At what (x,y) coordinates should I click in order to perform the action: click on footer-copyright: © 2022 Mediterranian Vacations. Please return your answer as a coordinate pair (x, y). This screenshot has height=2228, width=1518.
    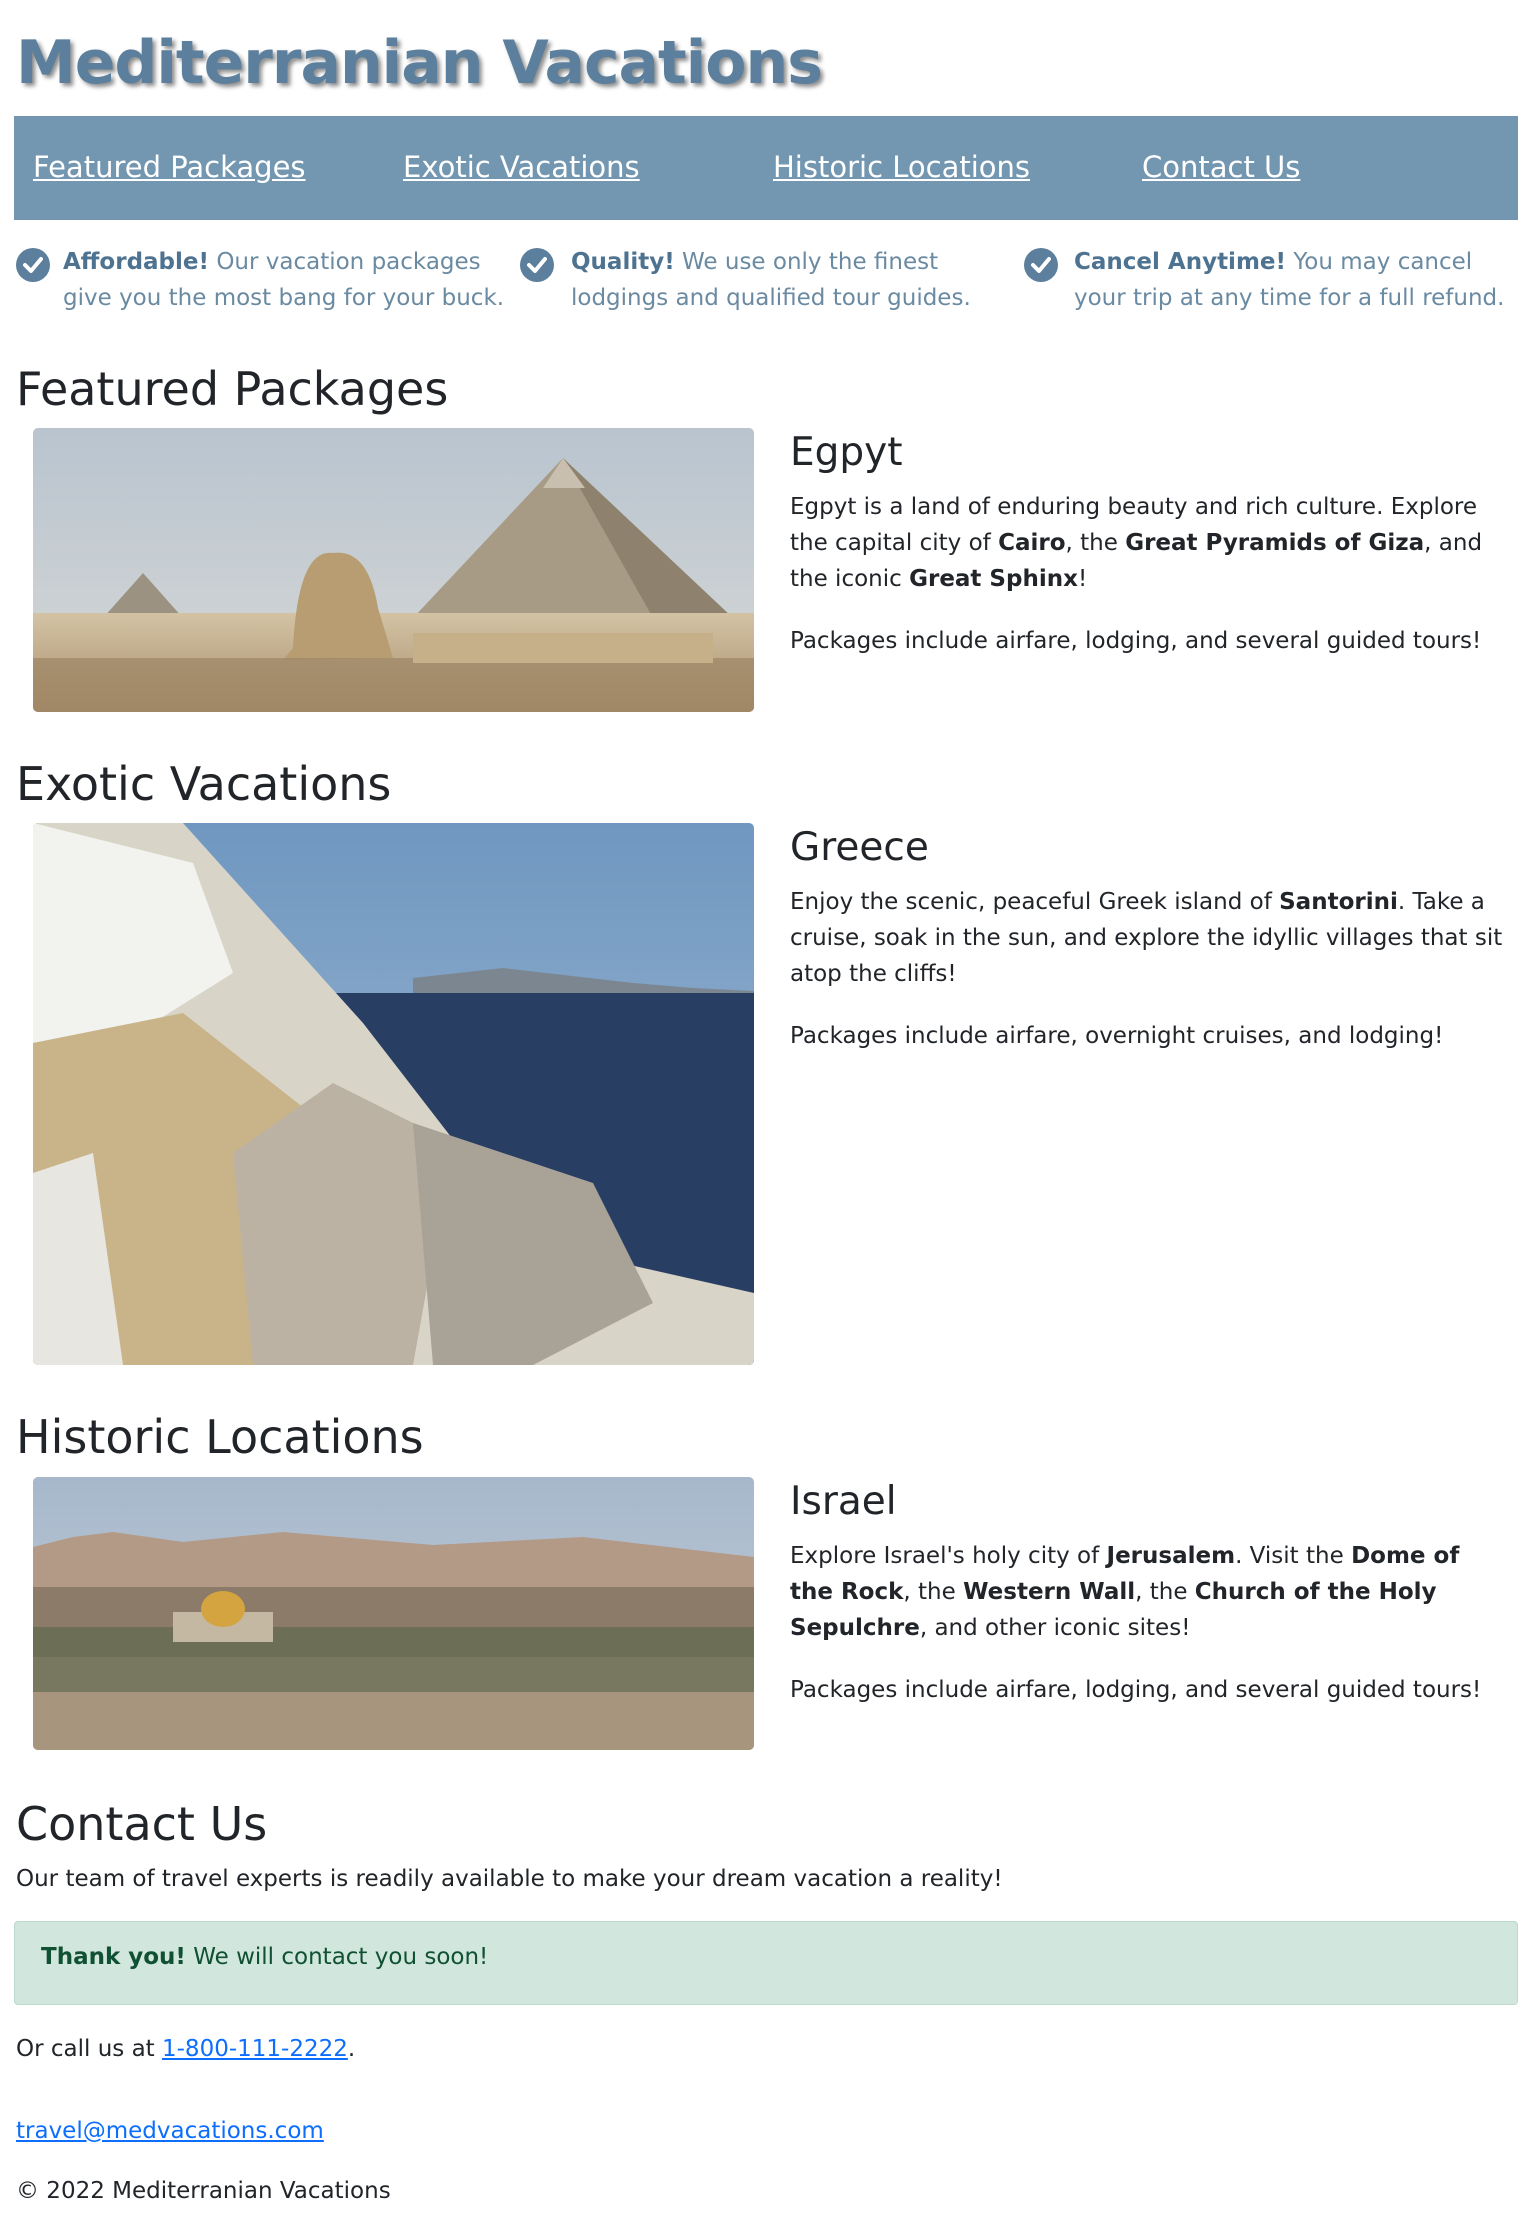
    Looking at the image, I should click on (203, 2191).